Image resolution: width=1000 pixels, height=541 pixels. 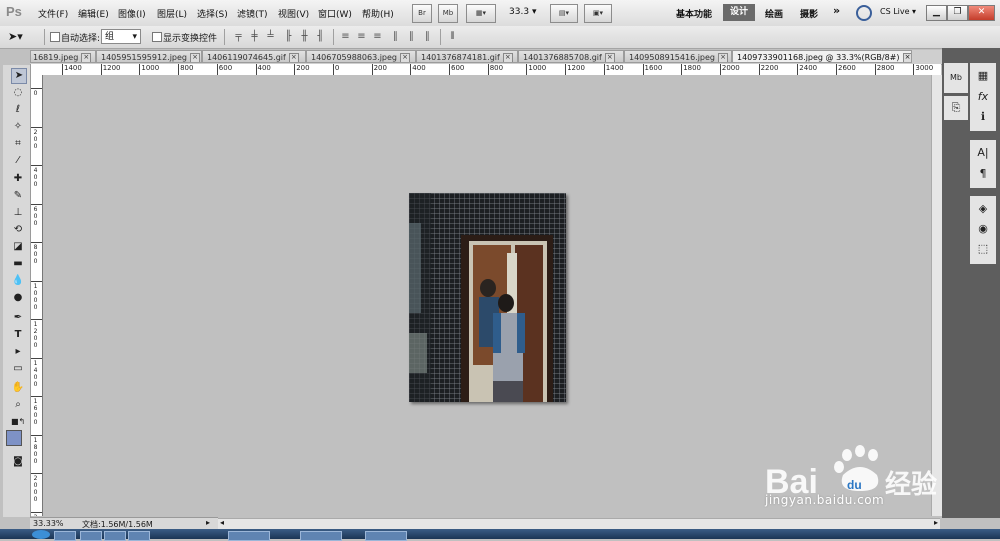 I want to click on view-extras-button: ▦▾, so click(x=481, y=13).